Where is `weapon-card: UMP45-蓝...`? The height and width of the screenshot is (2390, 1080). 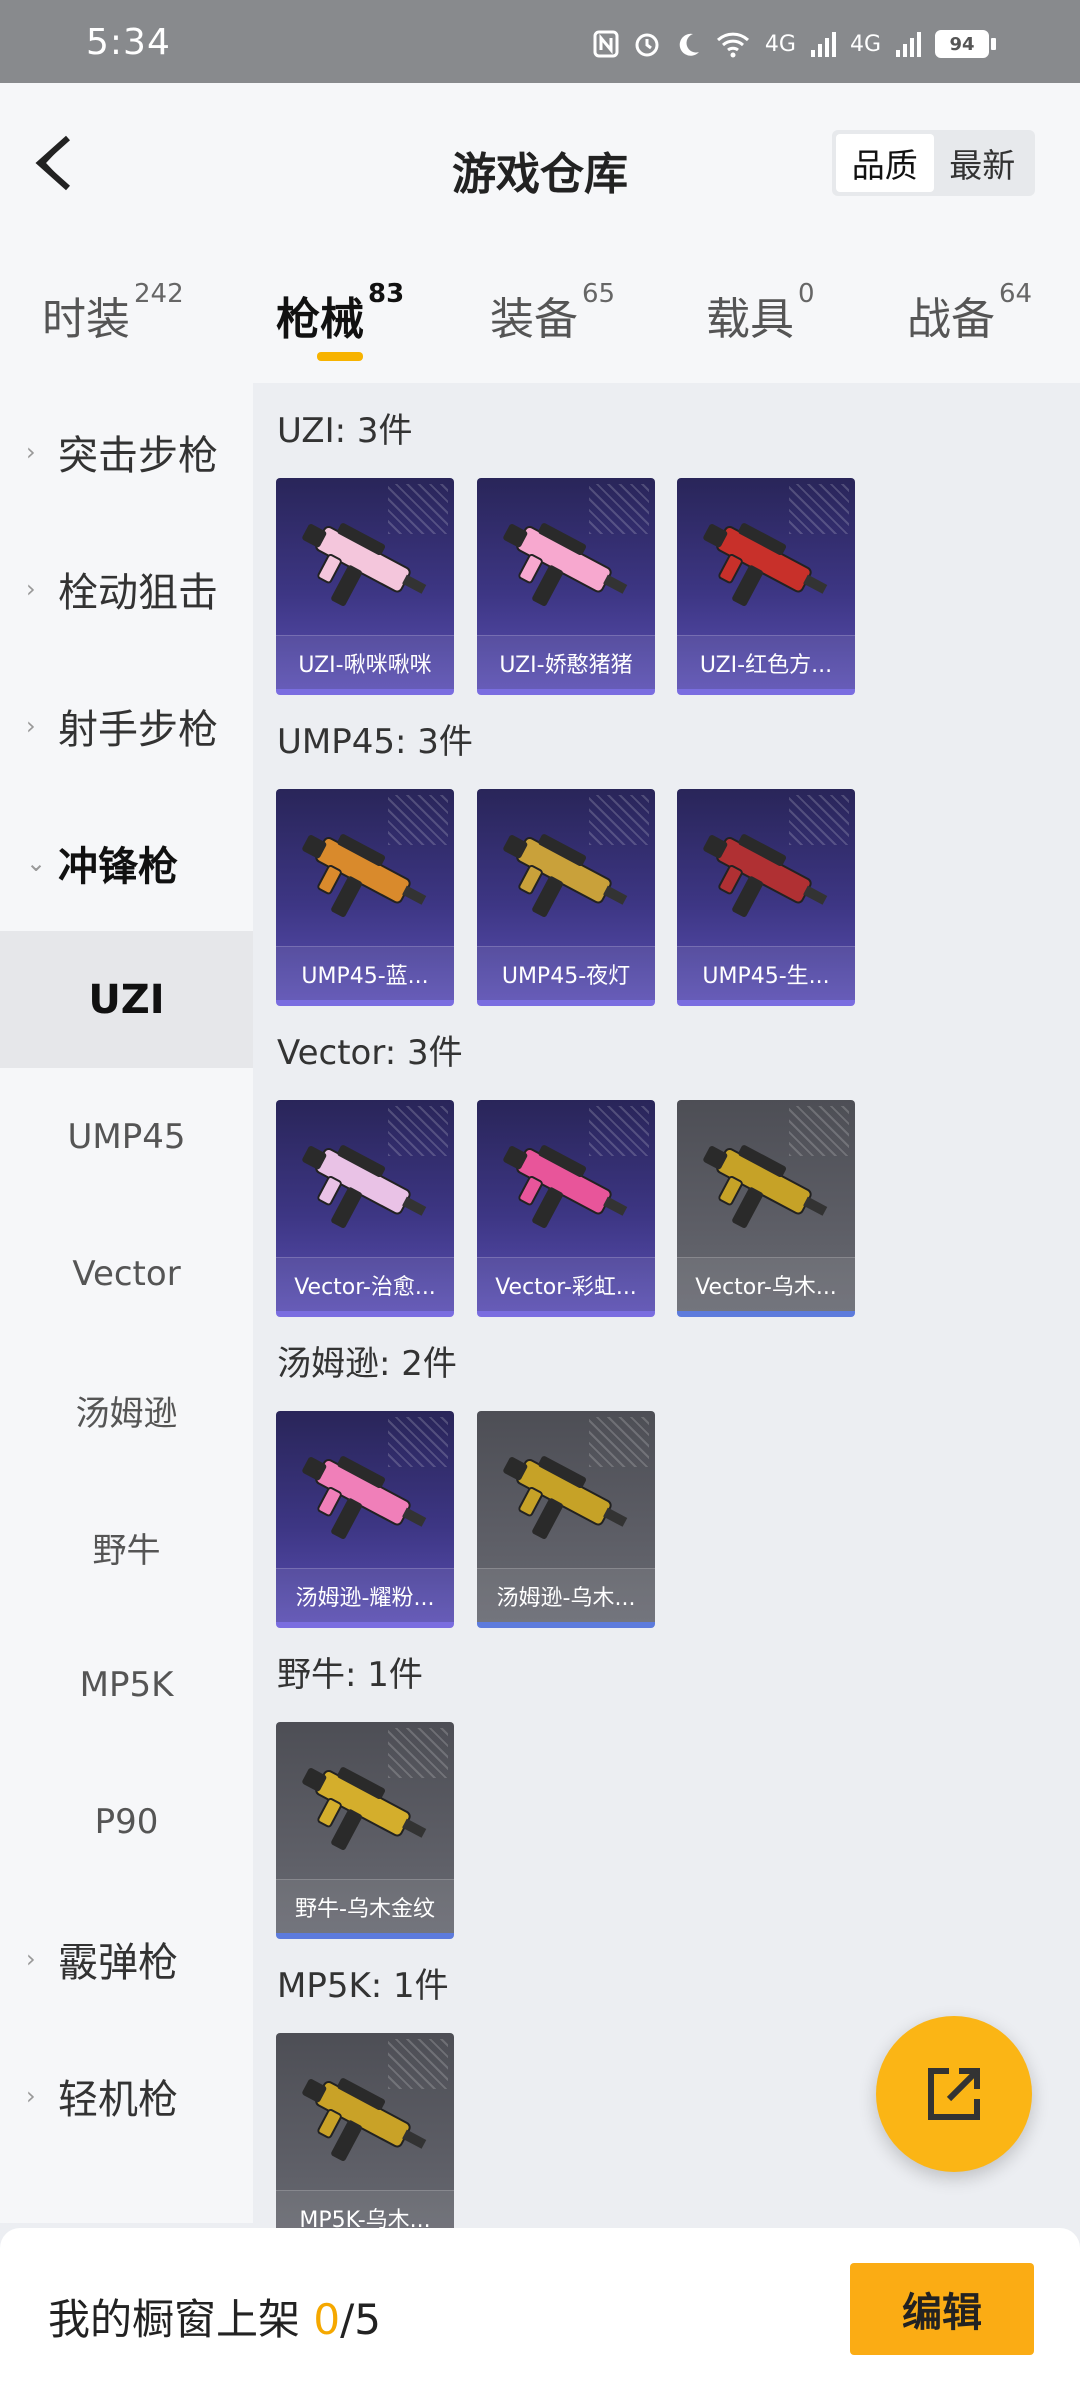
weapon-card: UMP45-蓝... is located at coordinates (365, 897).